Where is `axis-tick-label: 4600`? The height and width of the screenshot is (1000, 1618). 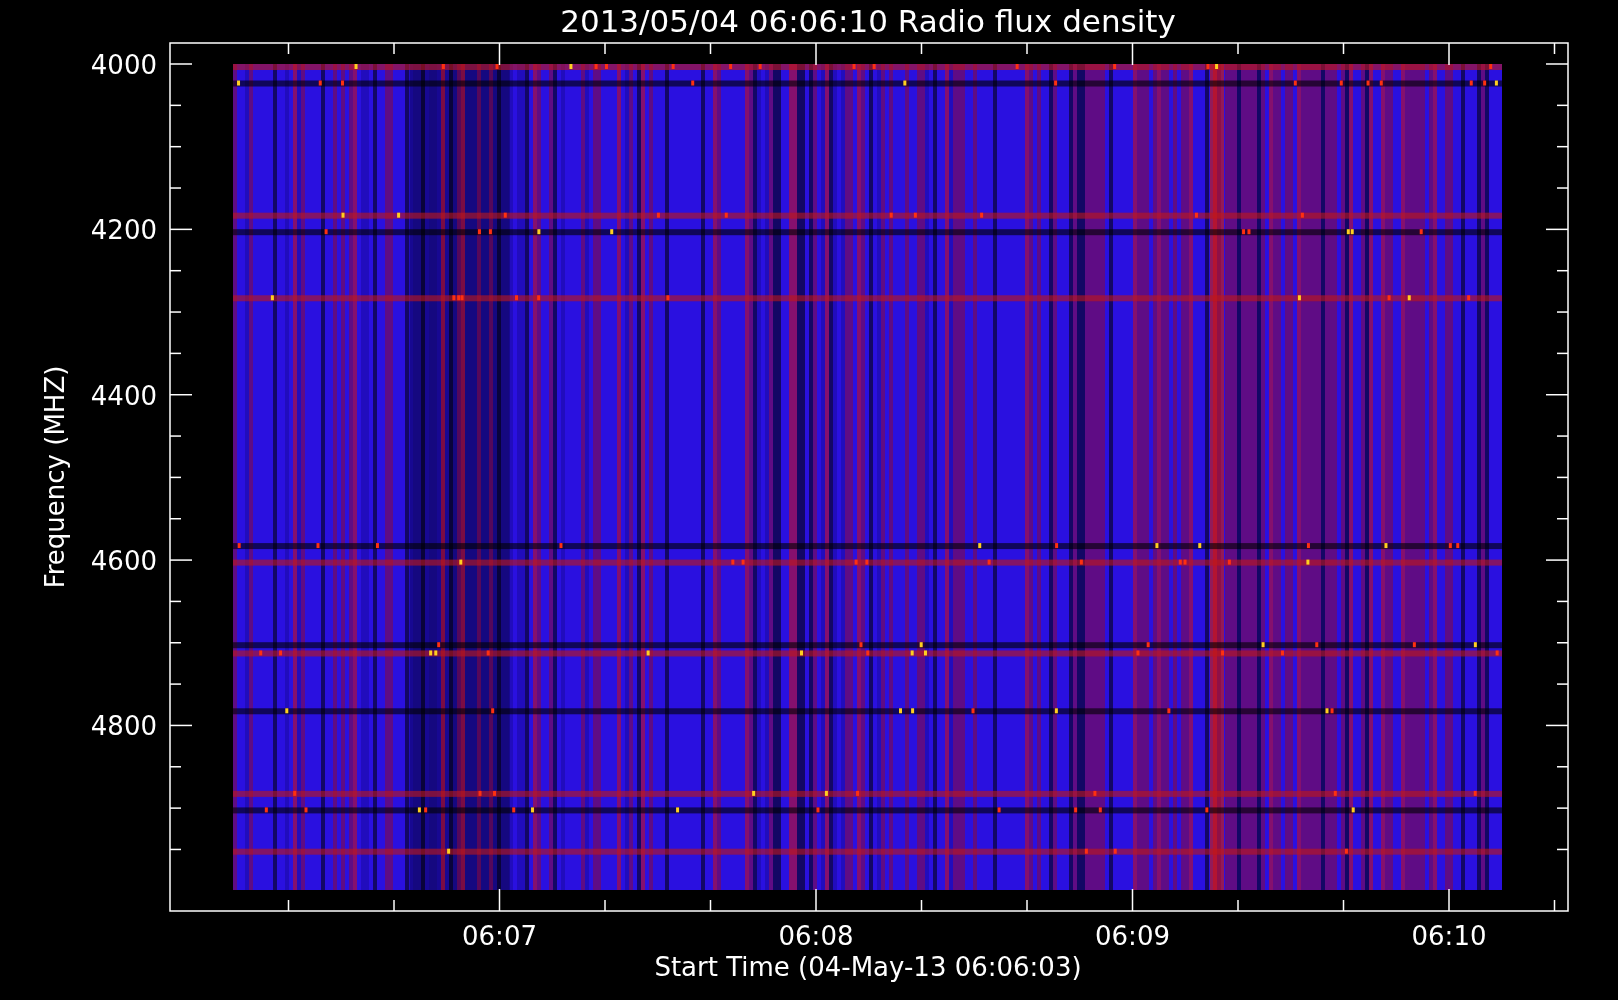
axis-tick-label: 4600 is located at coordinates (123, 561).